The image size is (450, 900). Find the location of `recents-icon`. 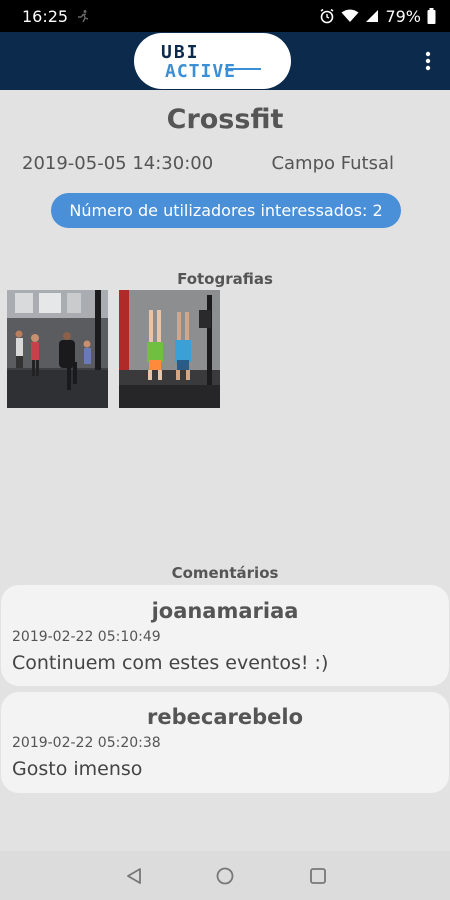

recents-icon is located at coordinates (318, 876).